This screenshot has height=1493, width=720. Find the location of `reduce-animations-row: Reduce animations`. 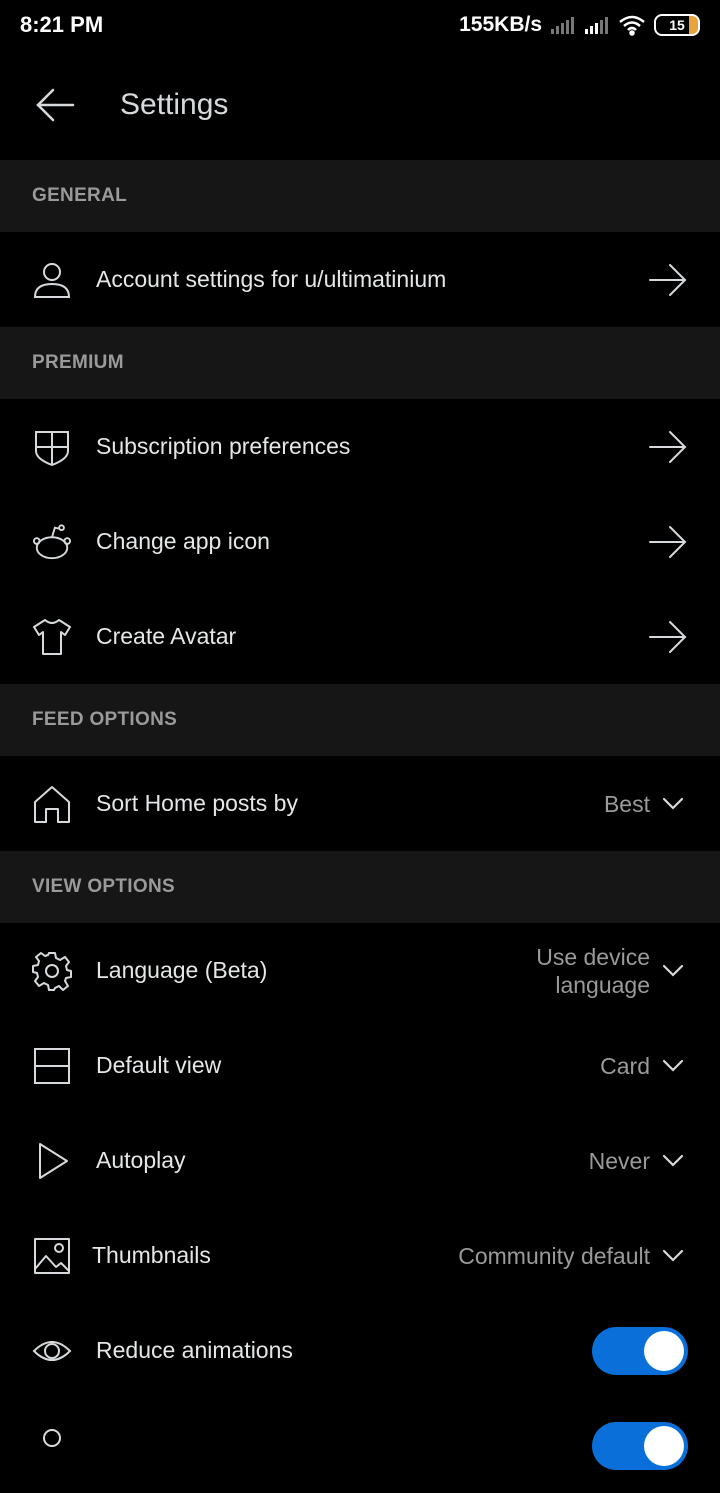

reduce-animations-row: Reduce animations is located at coordinates (360, 1350).